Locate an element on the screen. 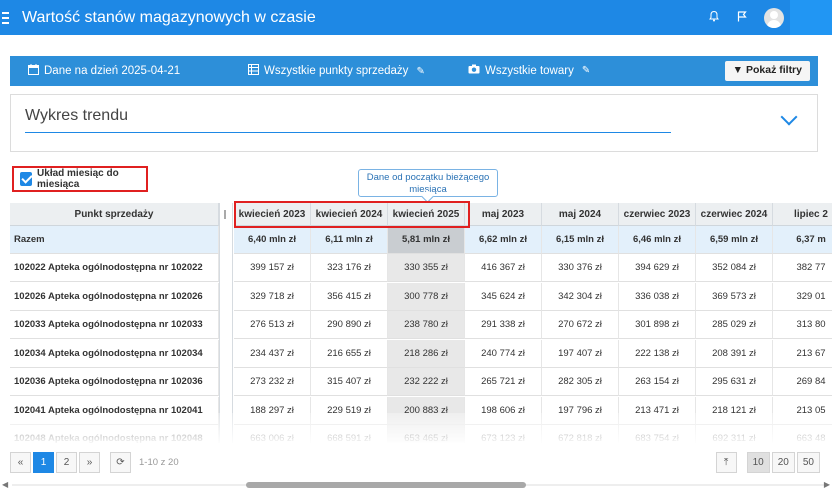 Image resolution: width=832 pixels, height=490 pixels. column-header: maj 2024 is located at coordinates (580, 214).